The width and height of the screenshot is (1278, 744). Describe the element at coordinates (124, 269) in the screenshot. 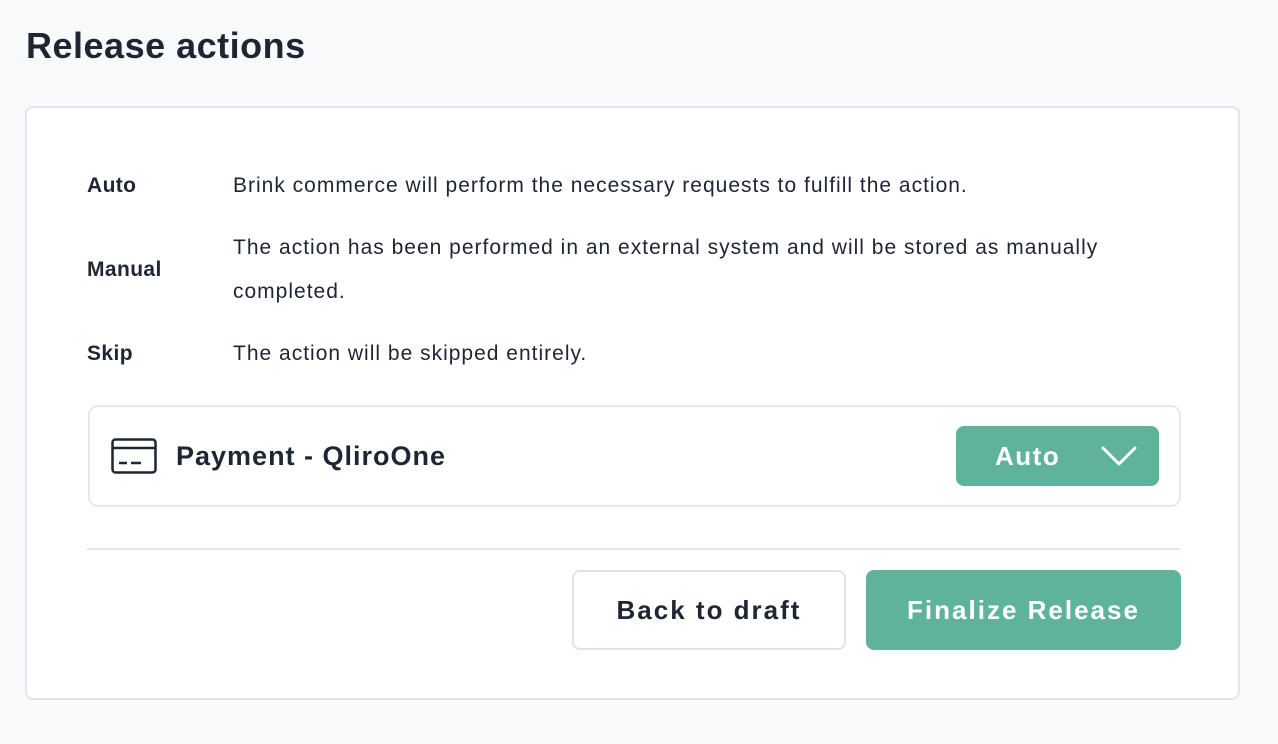

I see `legend-term-manual: Manual` at that location.